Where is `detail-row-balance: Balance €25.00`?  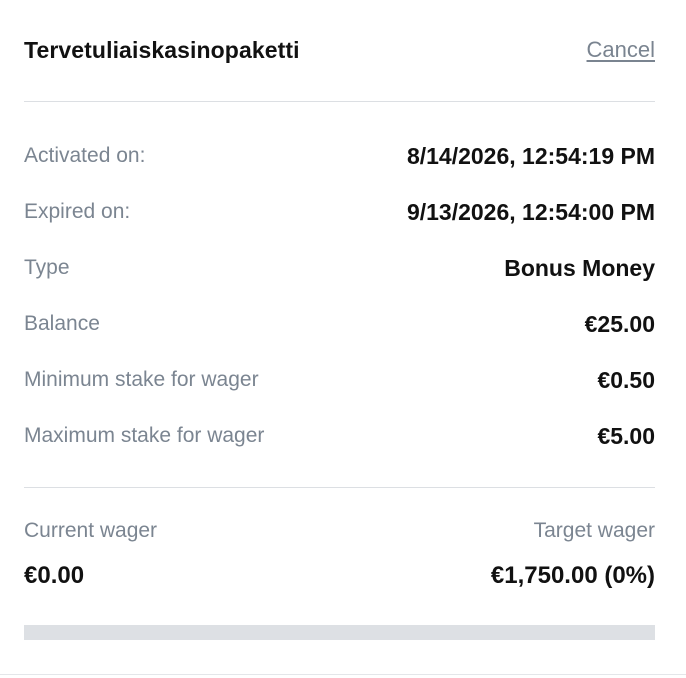
detail-row-balance: Balance €25.00 is located at coordinates (339, 324).